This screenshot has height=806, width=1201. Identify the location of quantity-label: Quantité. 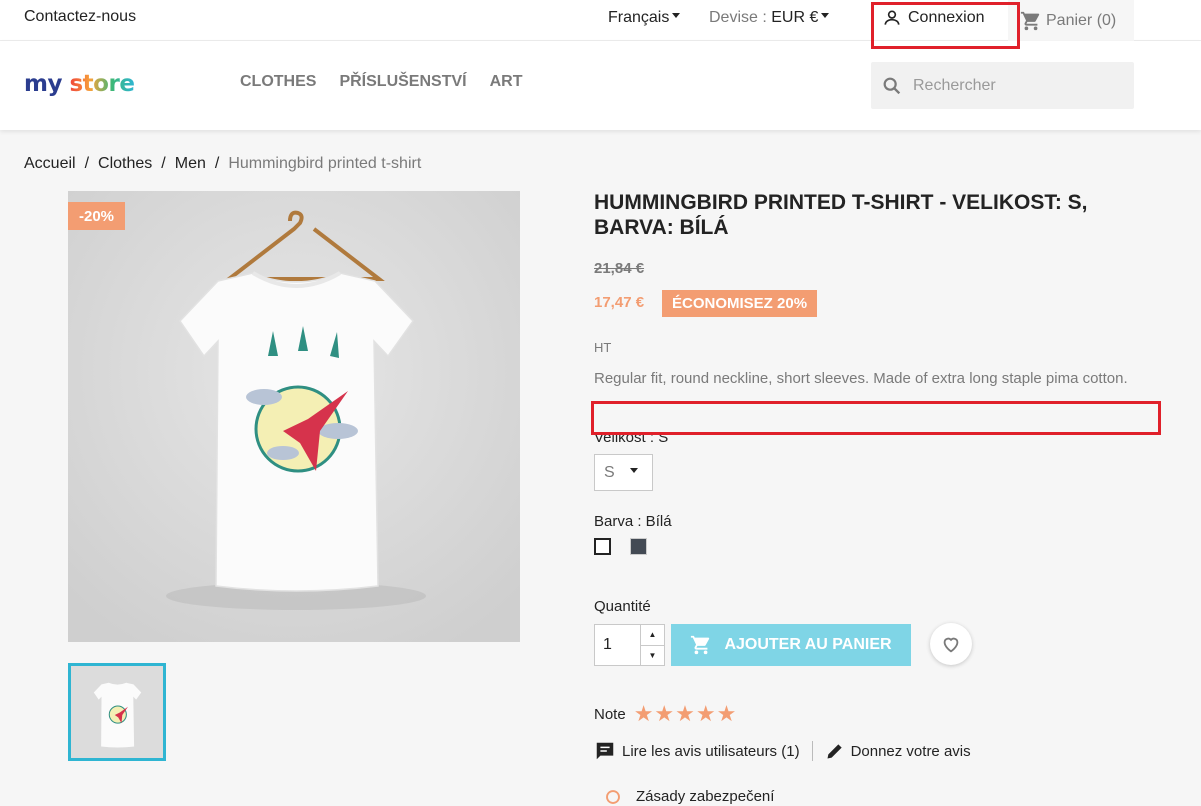
(622, 606).